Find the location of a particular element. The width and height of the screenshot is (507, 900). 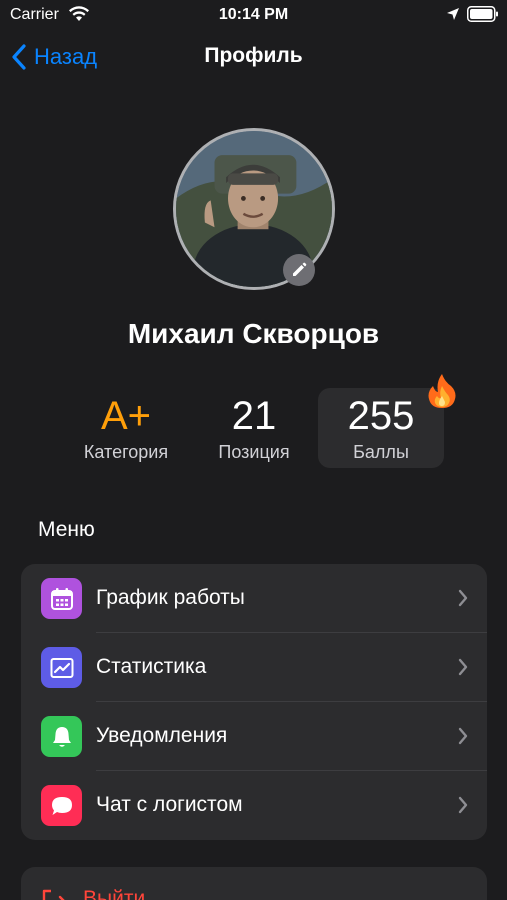

menu-item-chat: Чат с логистом is located at coordinates (254, 805).